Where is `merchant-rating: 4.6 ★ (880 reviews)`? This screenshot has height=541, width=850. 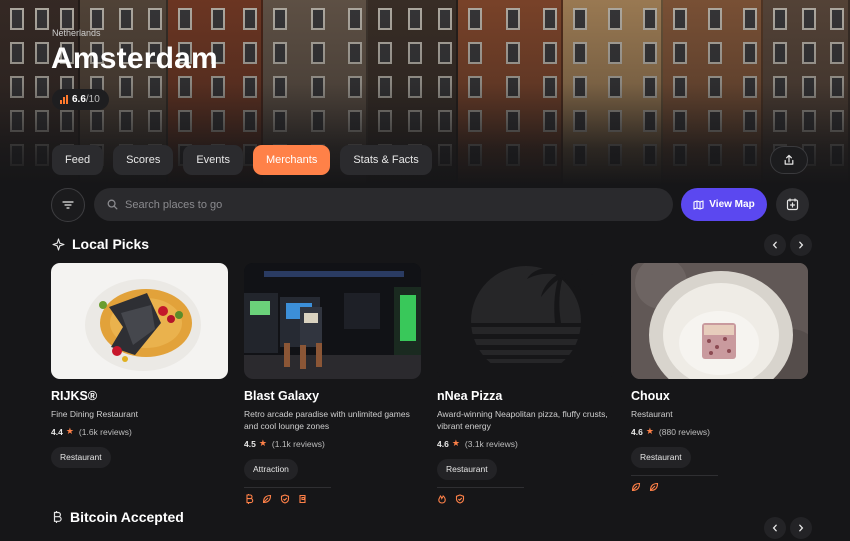 merchant-rating: 4.6 ★ (880 reviews) is located at coordinates (719, 431).